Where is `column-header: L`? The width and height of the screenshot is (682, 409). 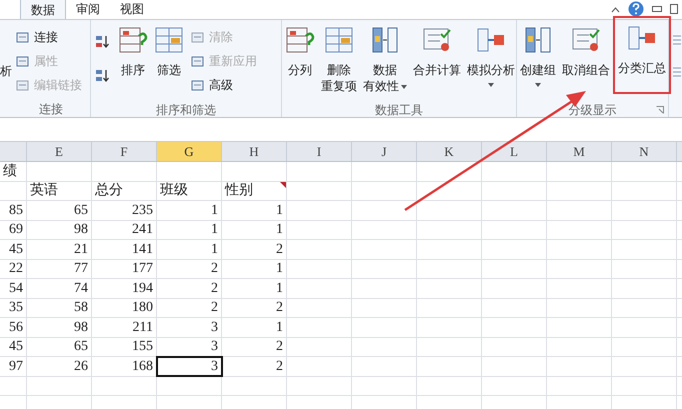 column-header: L is located at coordinates (514, 151).